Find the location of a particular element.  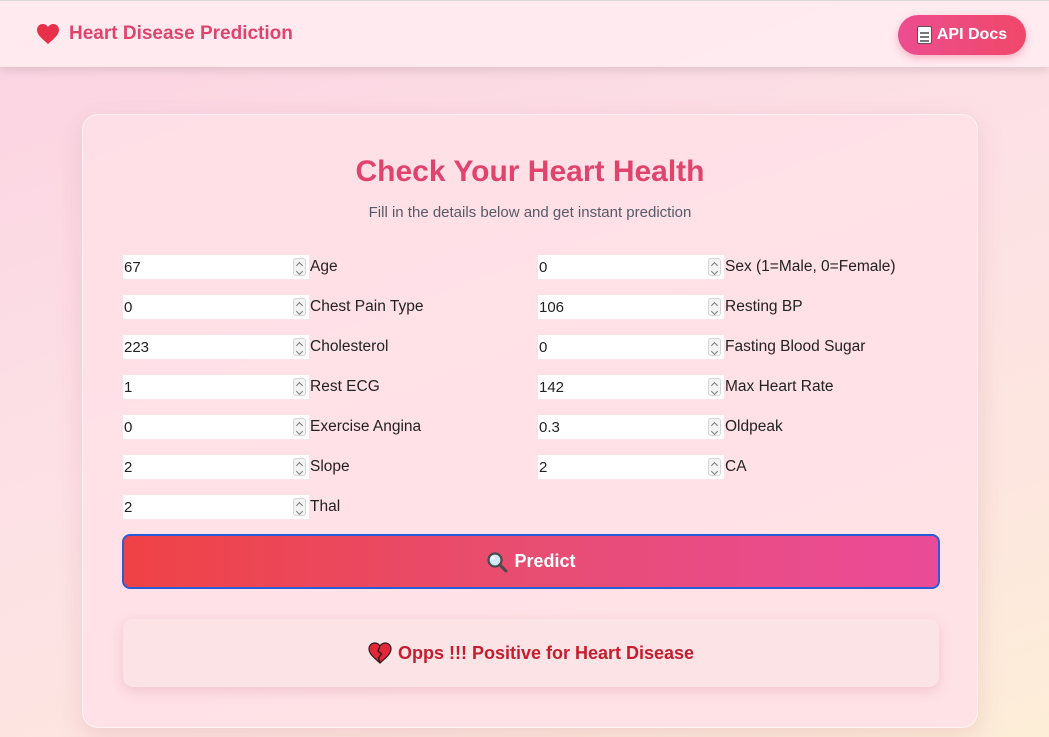

form-field: 67 Age is located at coordinates (230, 267).